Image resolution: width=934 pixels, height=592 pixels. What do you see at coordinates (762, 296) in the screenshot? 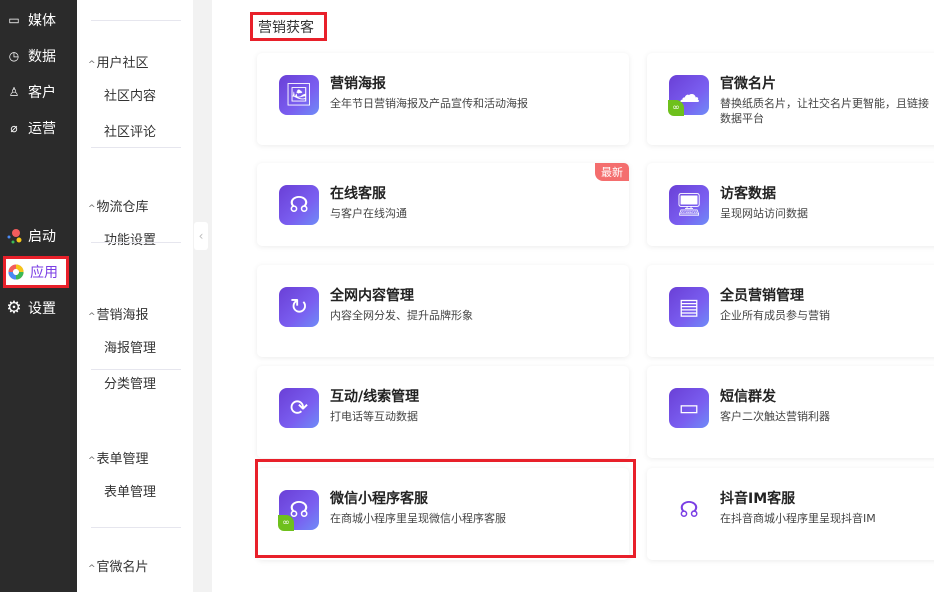
I see `card-title: 全员营销管理` at bounding box center [762, 296].